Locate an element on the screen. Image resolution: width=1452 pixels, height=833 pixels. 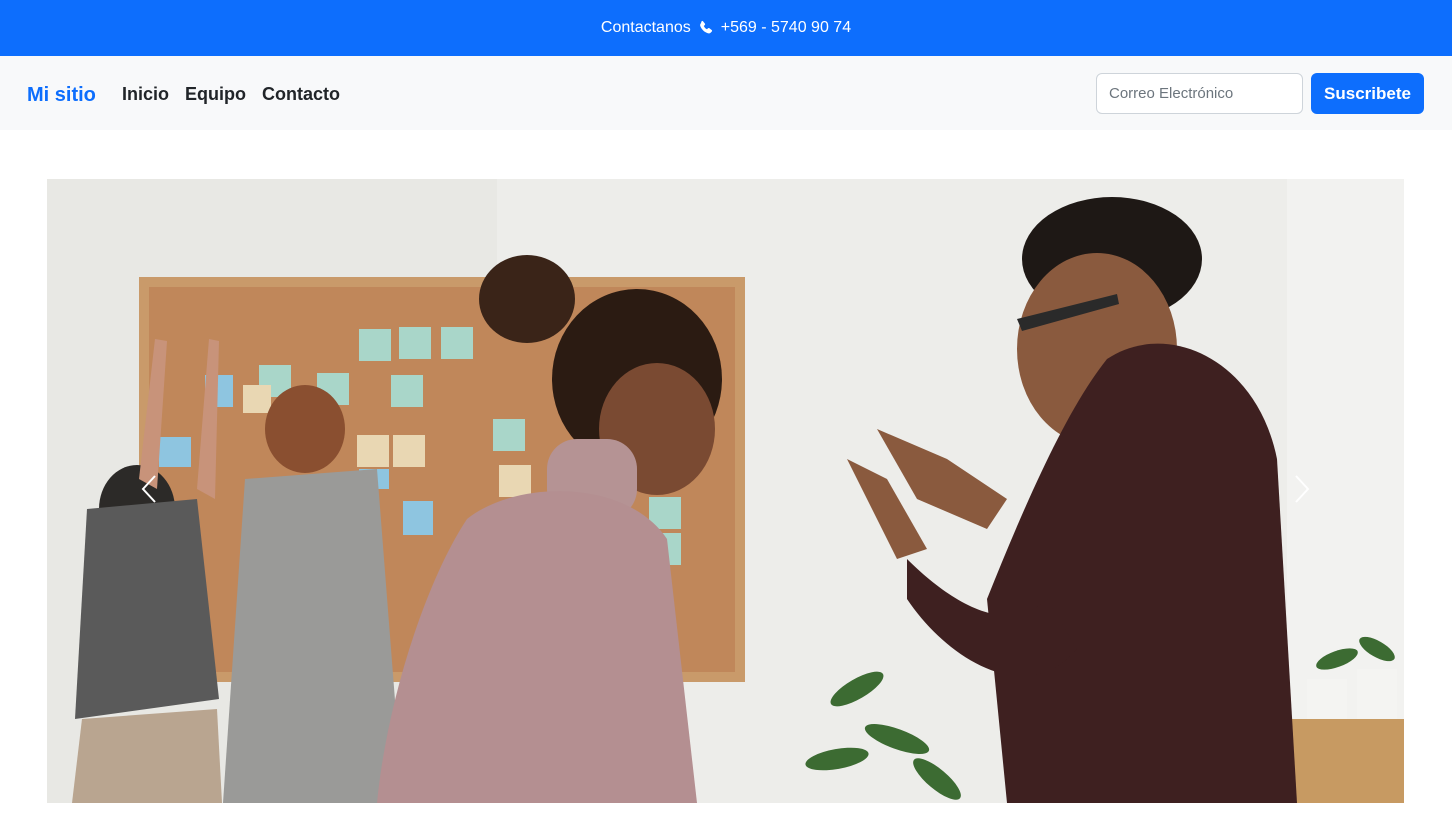
chevron-right-icon is located at coordinates (1302, 491).